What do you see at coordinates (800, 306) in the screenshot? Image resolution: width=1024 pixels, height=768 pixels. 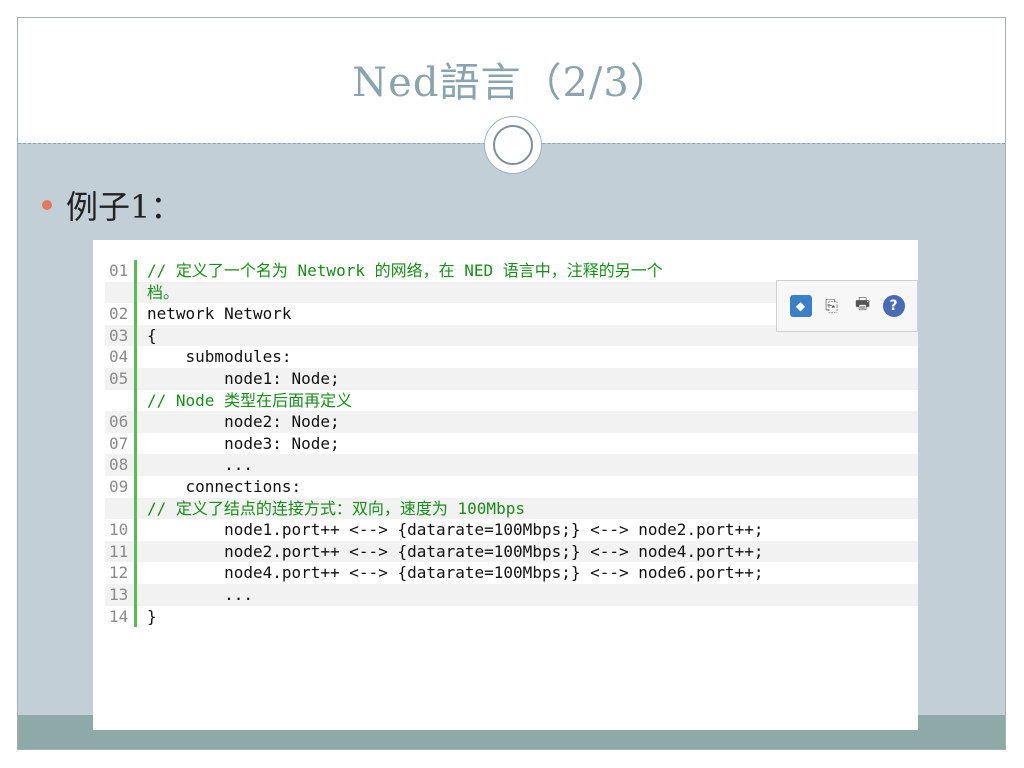 I see `view-source-icon: ◆` at bounding box center [800, 306].